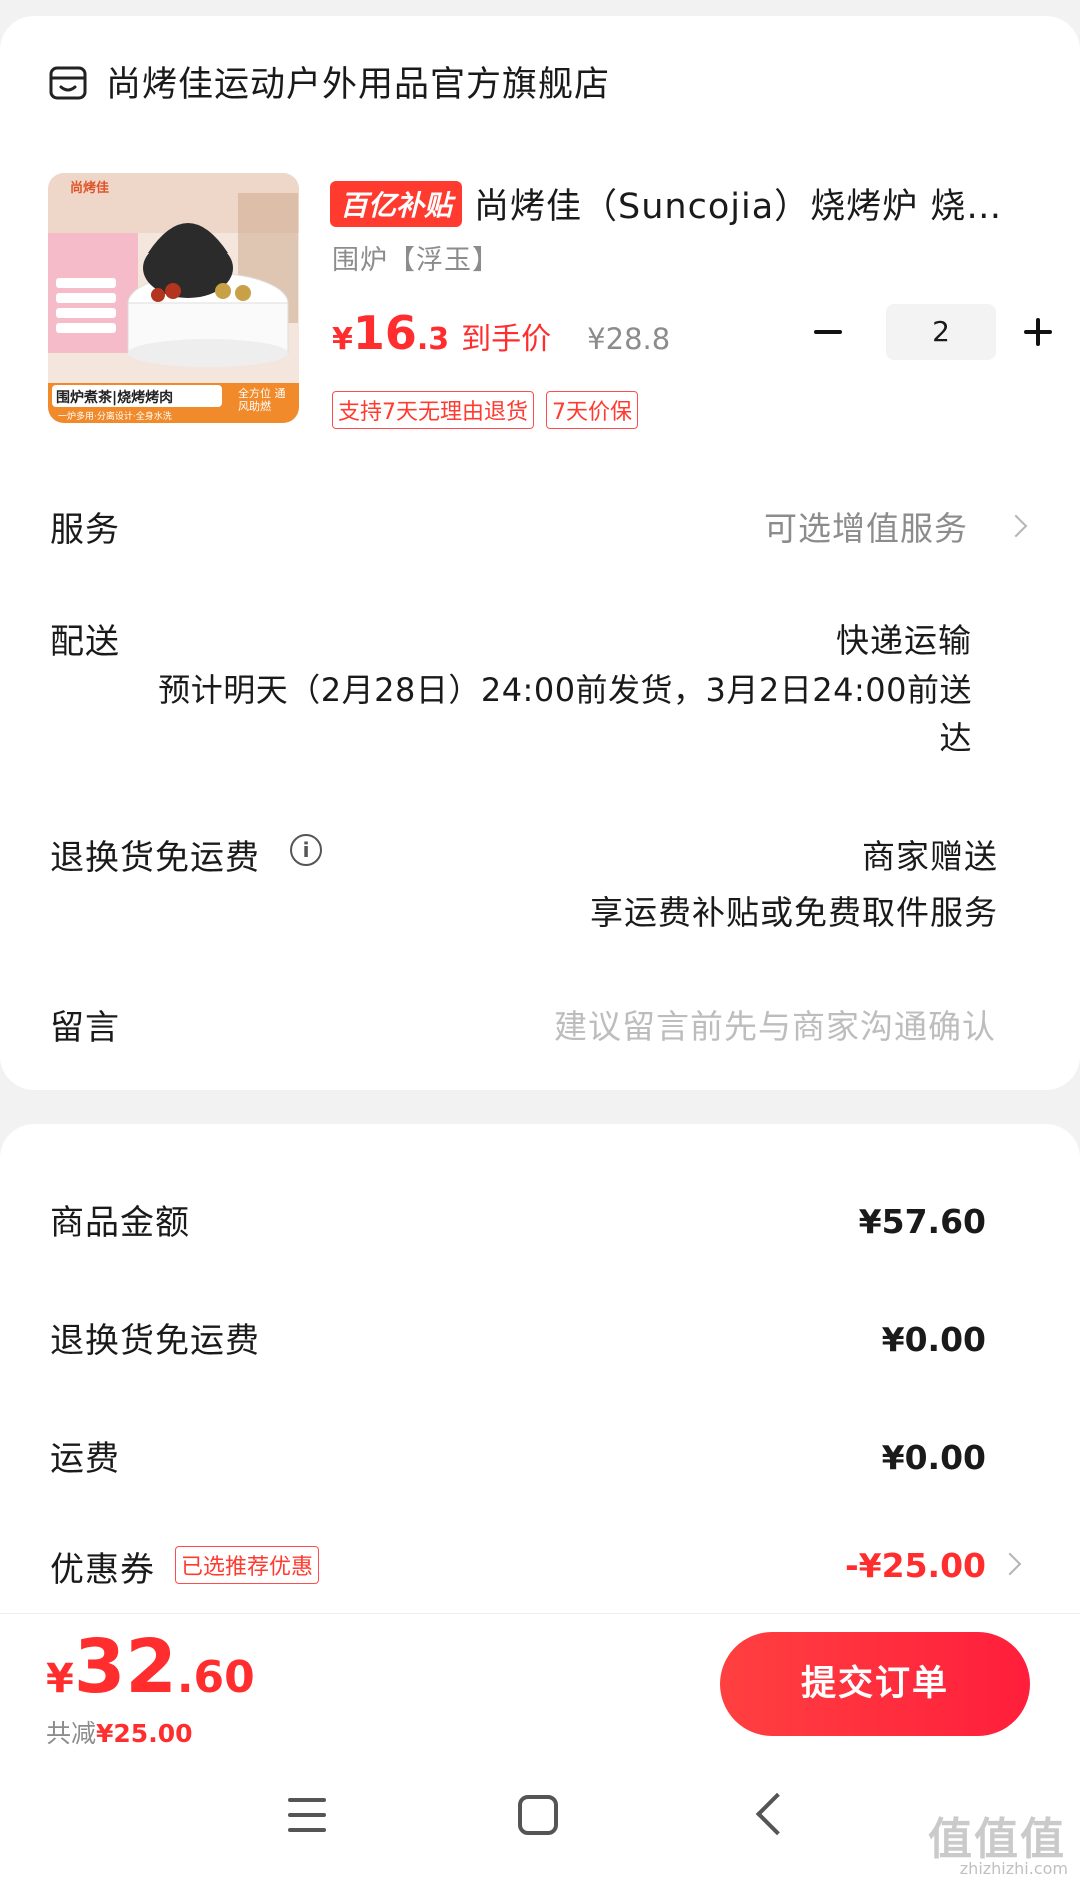 The image size is (1080, 1881). Describe the element at coordinates (396, 203) in the screenshot. I see `subsidy-badge: 百亿补贴` at that location.